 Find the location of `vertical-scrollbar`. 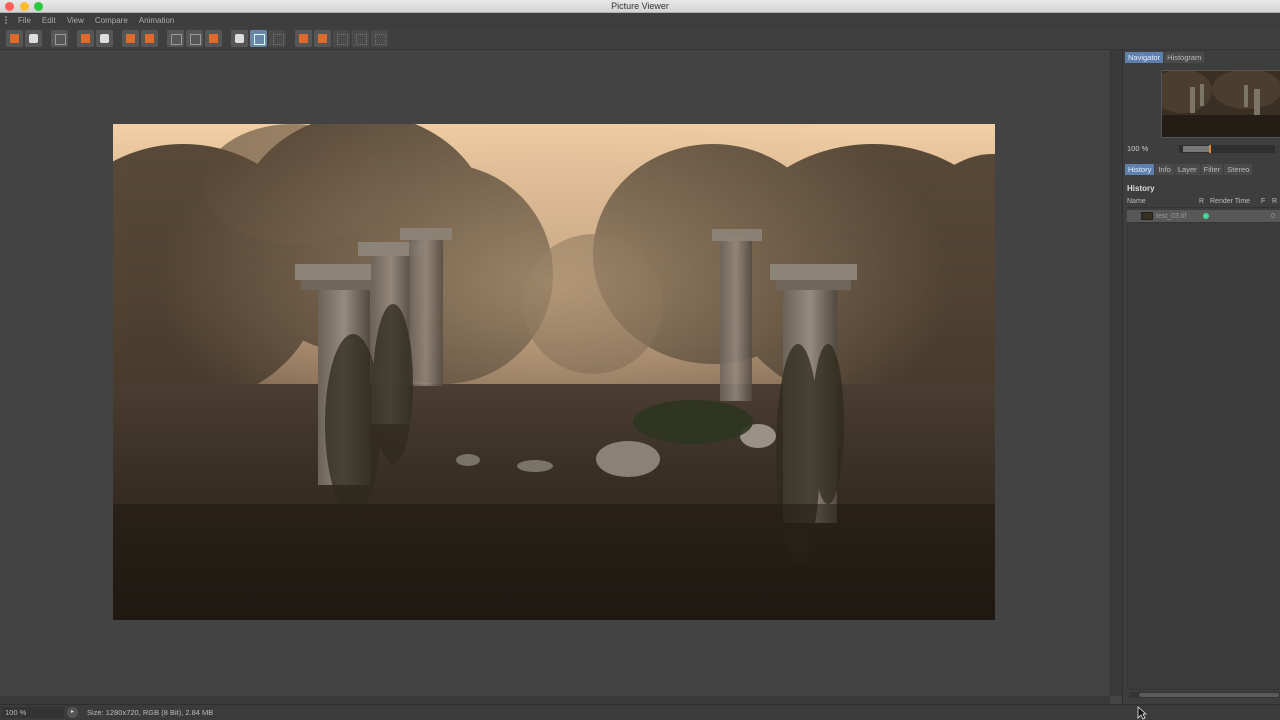

vertical-scrollbar is located at coordinates (1116, 373).